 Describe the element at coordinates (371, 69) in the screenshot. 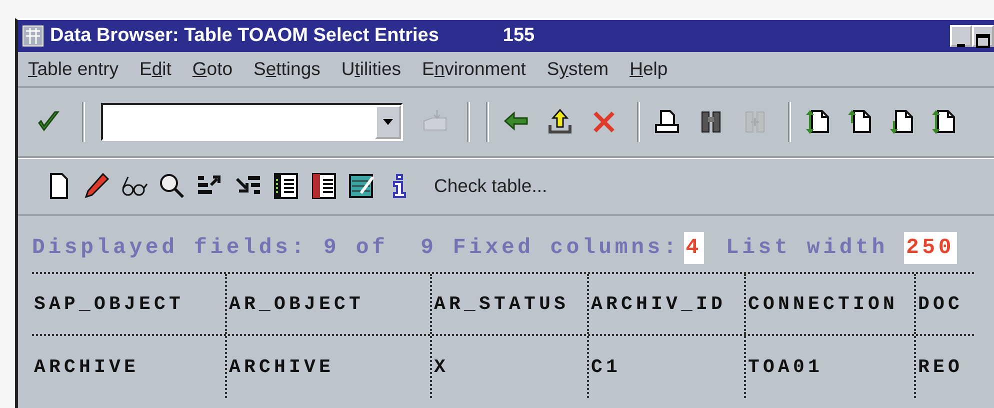

I see `menu-item: Utilities` at that location.